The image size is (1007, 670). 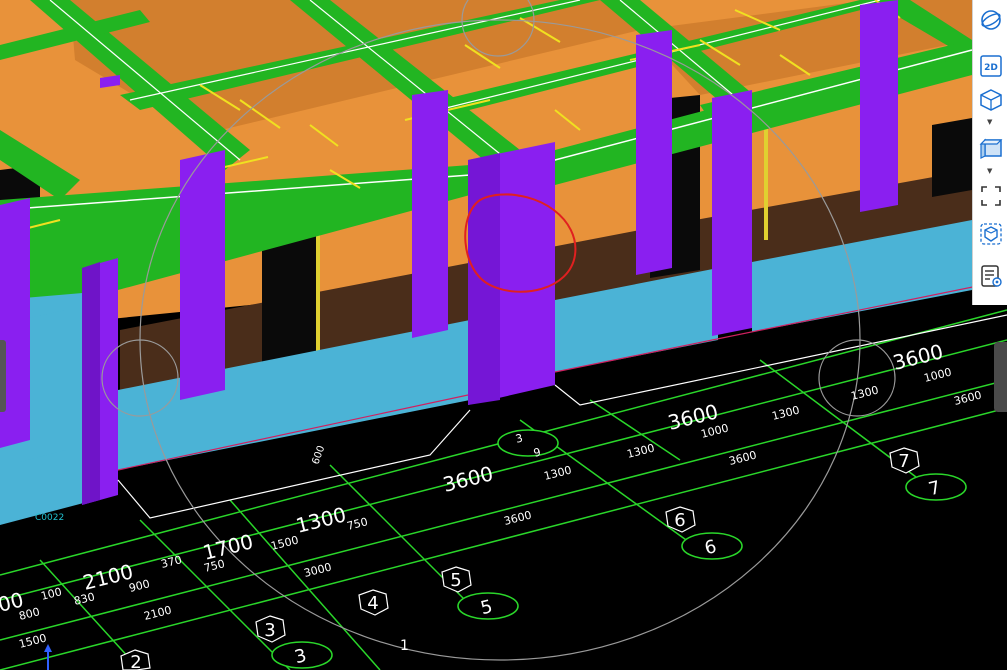 What do you see at coordinates (991, 100) in the screenshot?
I see `view-3d-cube-icon` at bounding box center [991, 100].